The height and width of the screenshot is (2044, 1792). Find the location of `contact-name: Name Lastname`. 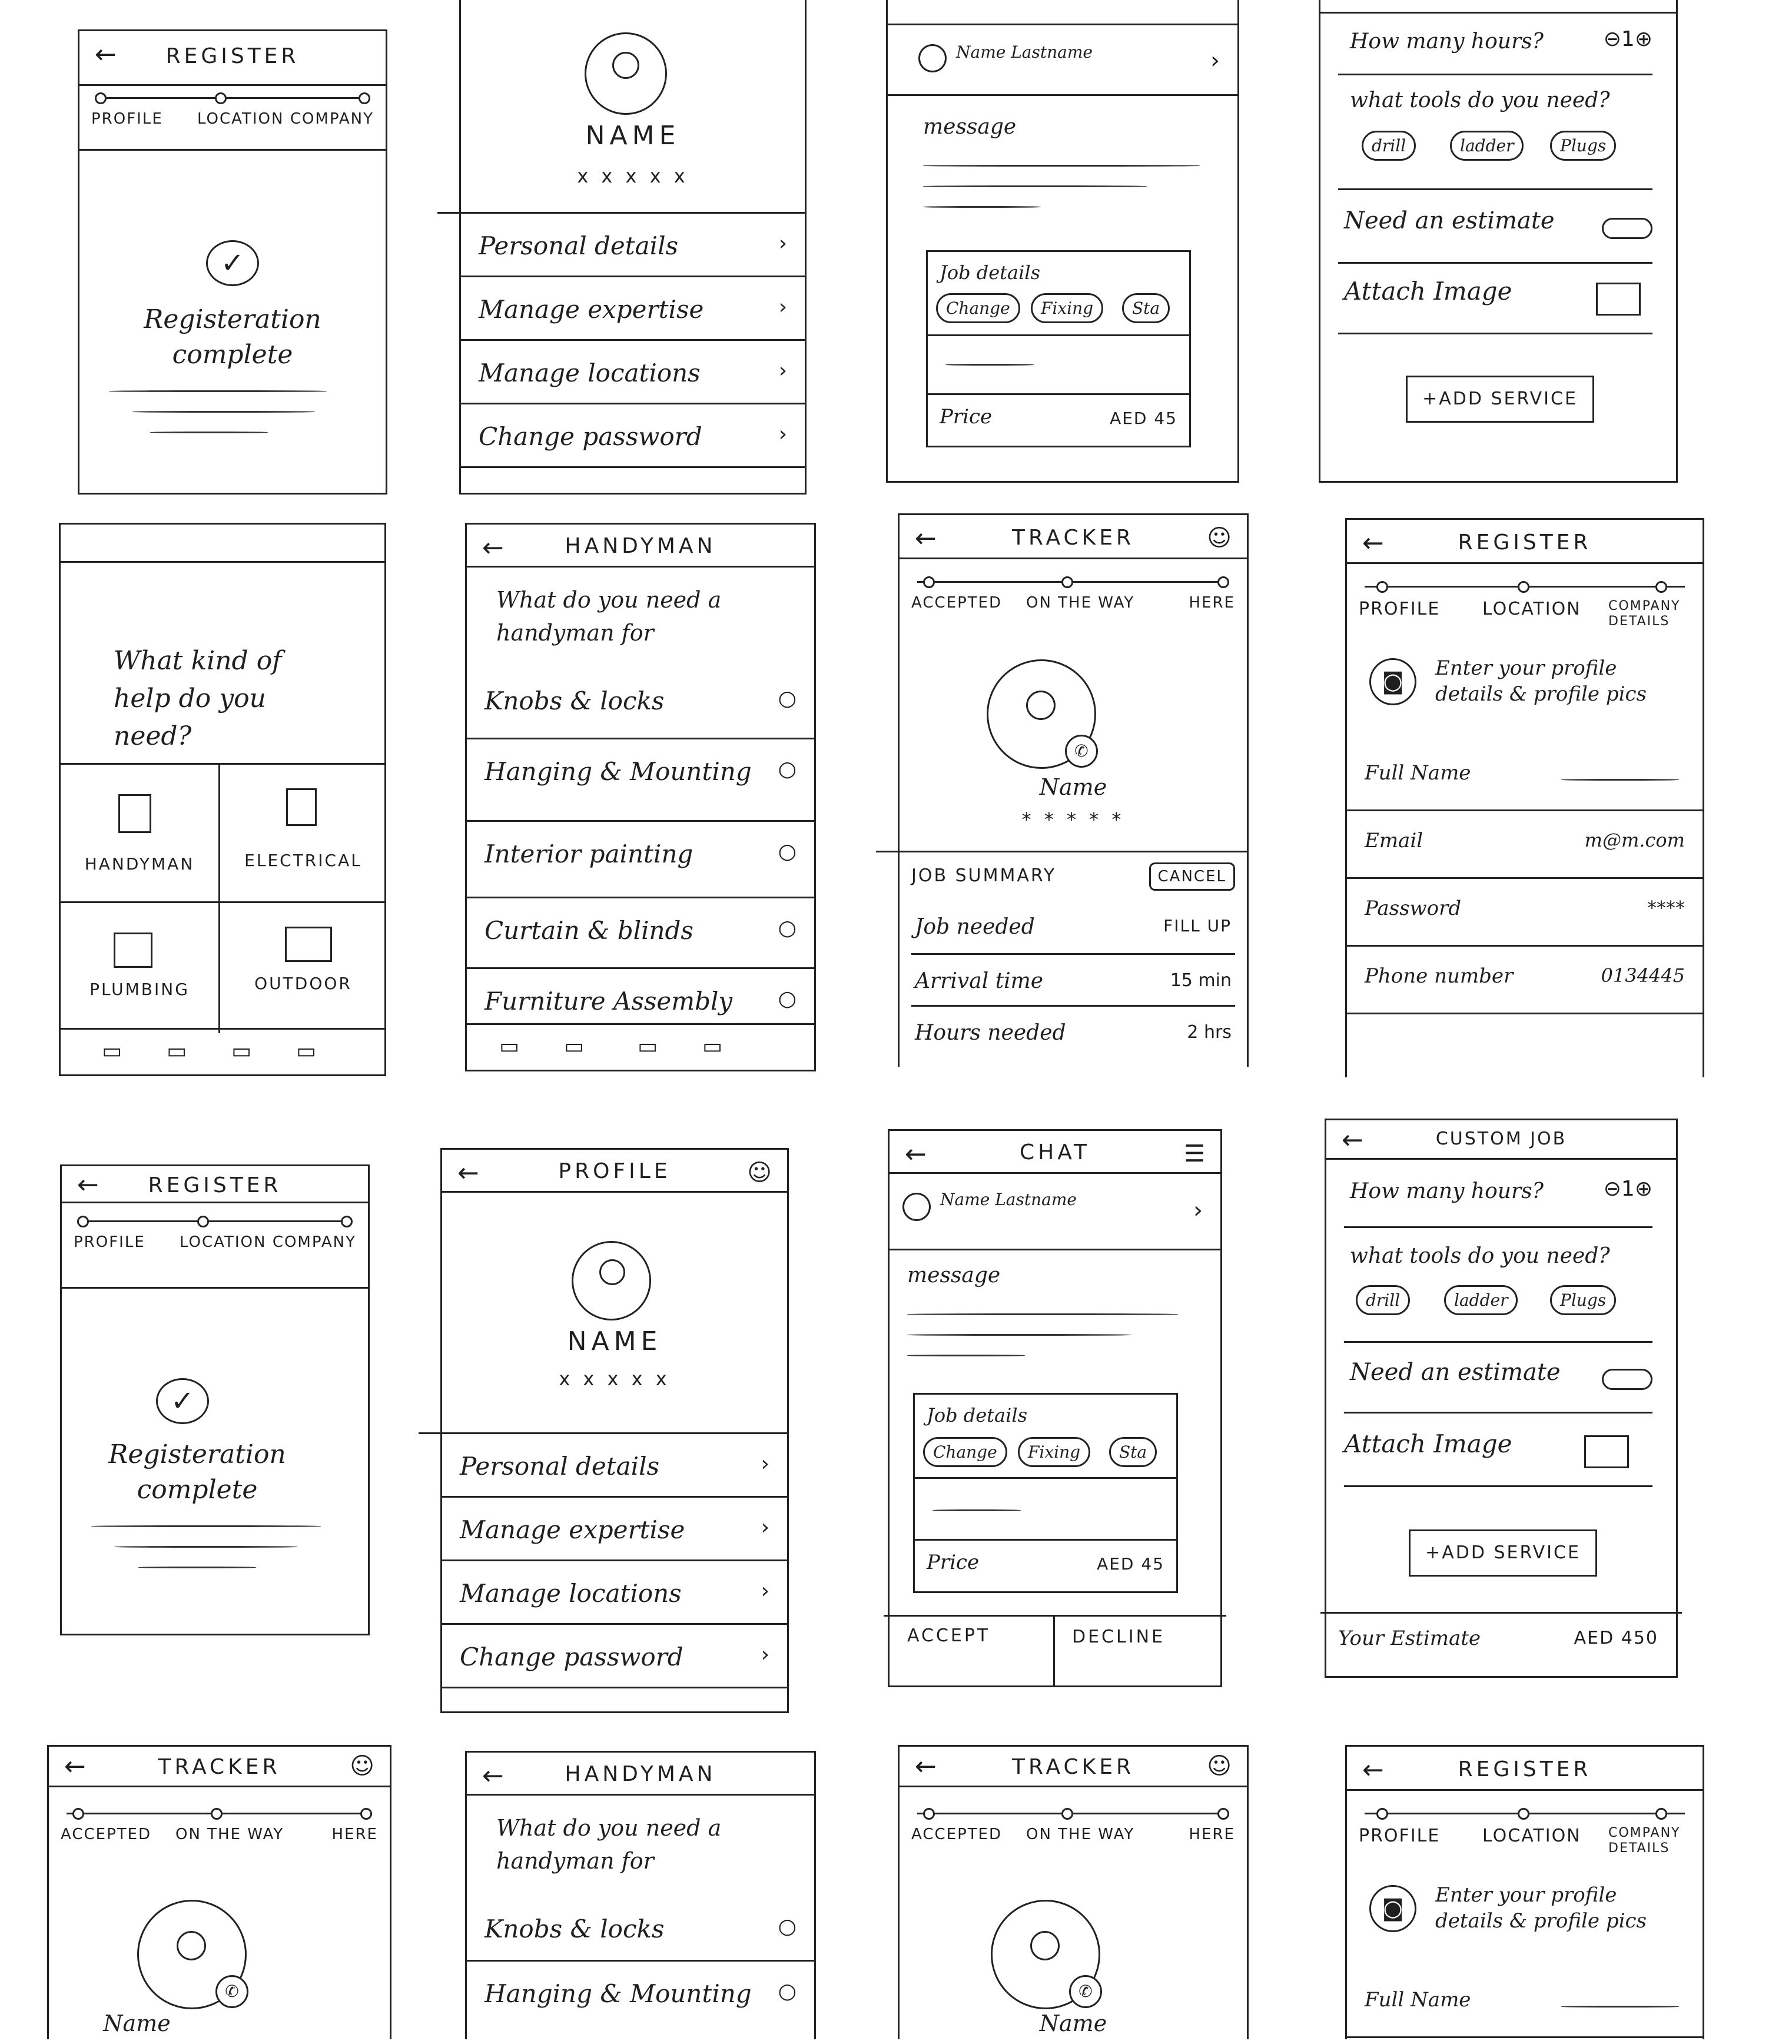

contact-name: Name Lastname is located at coordinates (1024, 52).